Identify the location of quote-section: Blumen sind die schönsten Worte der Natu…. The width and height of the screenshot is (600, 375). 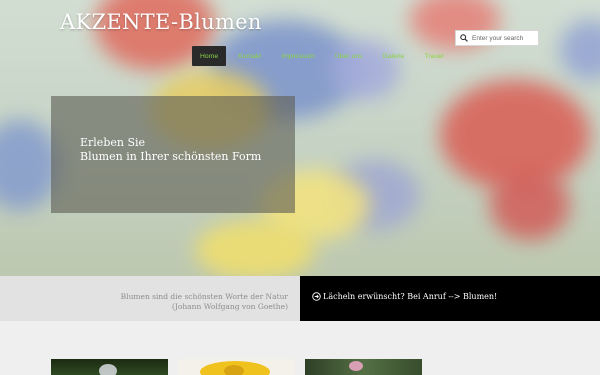
(150, 298).